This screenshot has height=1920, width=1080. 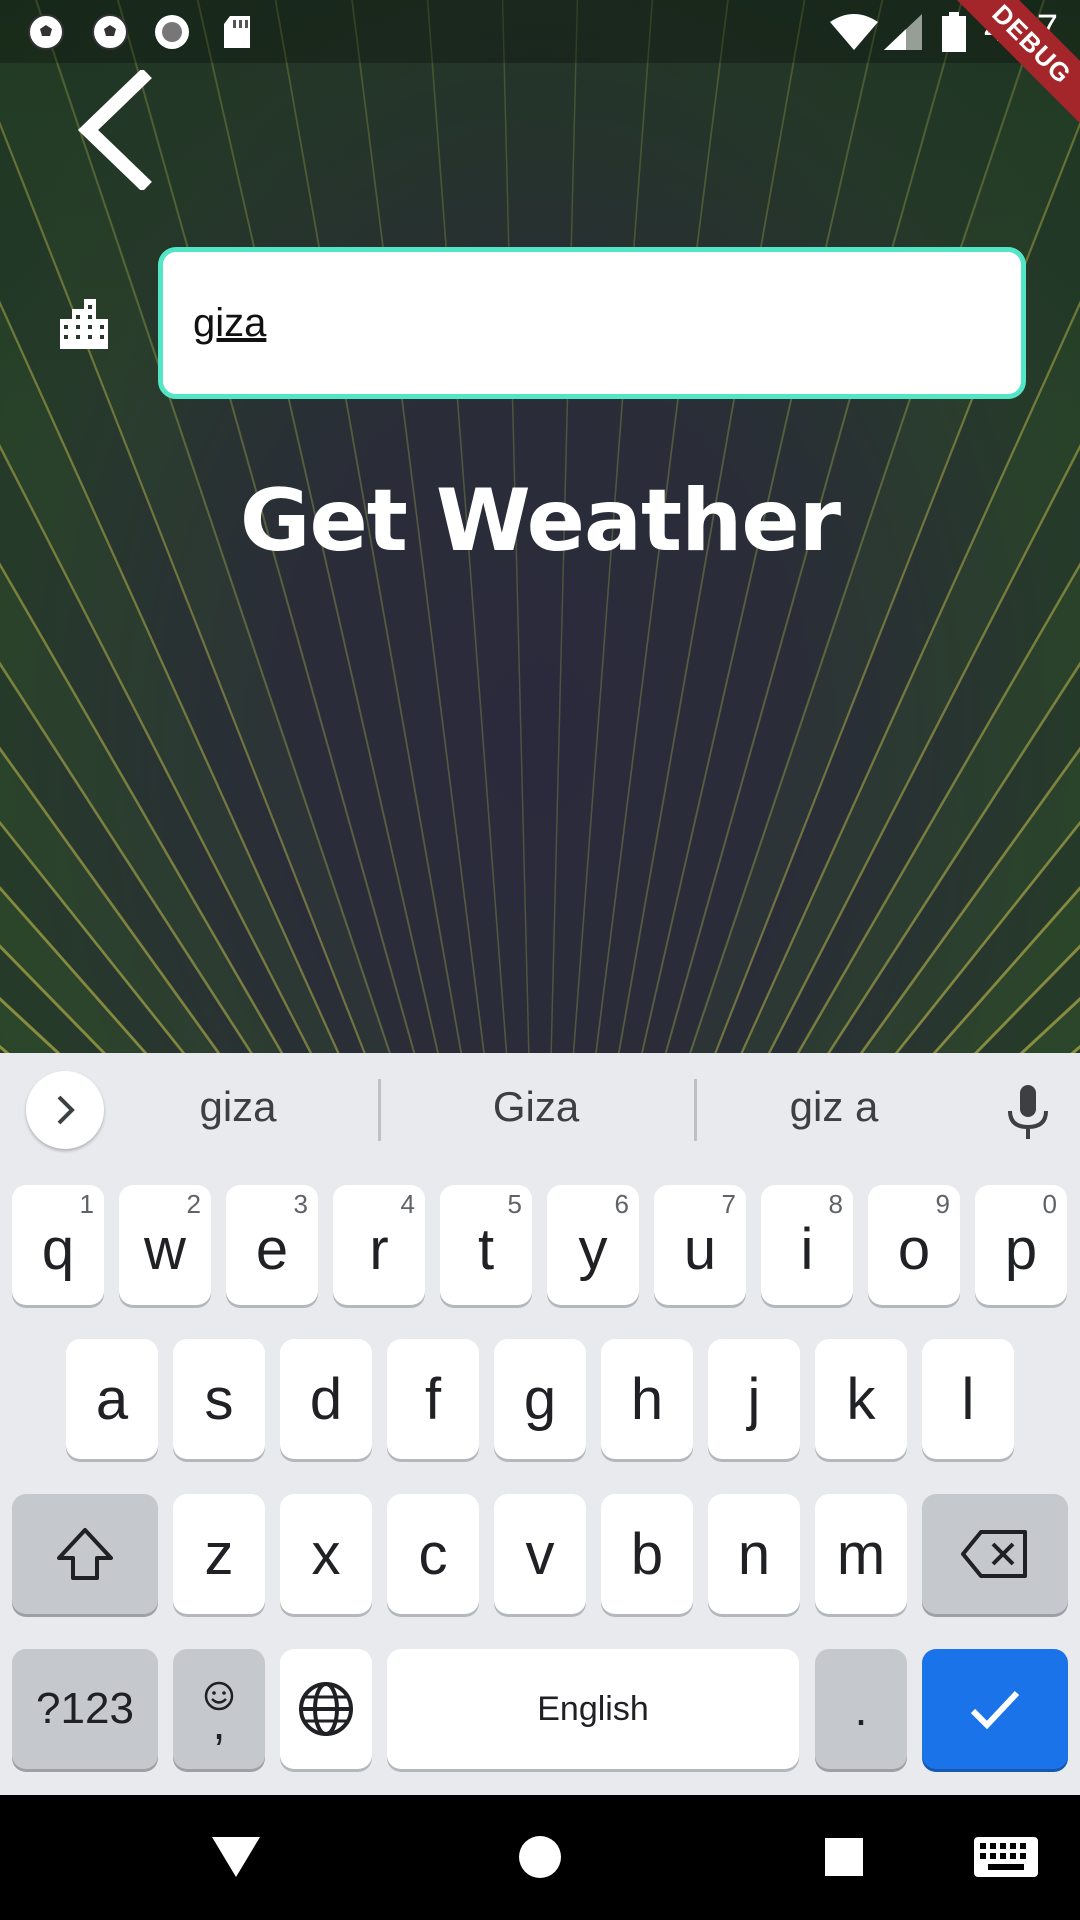 I want to click on suggestion-3: giz a, so click(x=834, y=1107).